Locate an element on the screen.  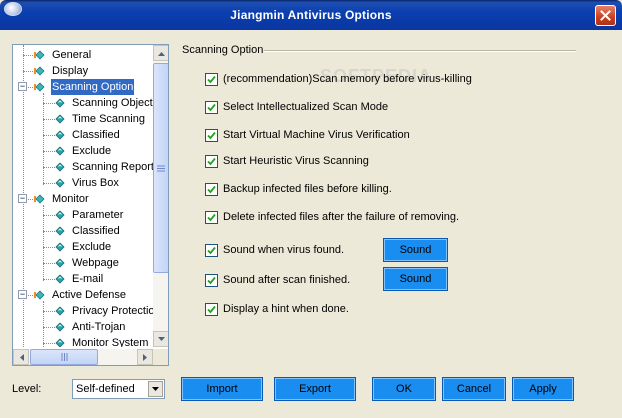
option-row: Sound after scan finished. is located at coordinates (277, 280).